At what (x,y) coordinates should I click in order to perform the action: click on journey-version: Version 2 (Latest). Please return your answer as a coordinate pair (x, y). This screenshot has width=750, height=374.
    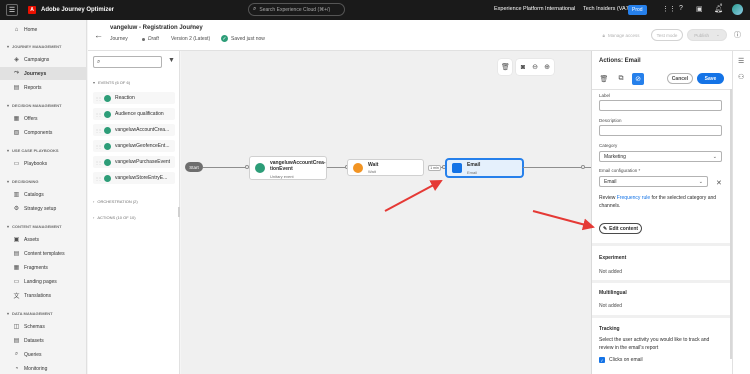
    Looking at the image, I should click on (190, 39).